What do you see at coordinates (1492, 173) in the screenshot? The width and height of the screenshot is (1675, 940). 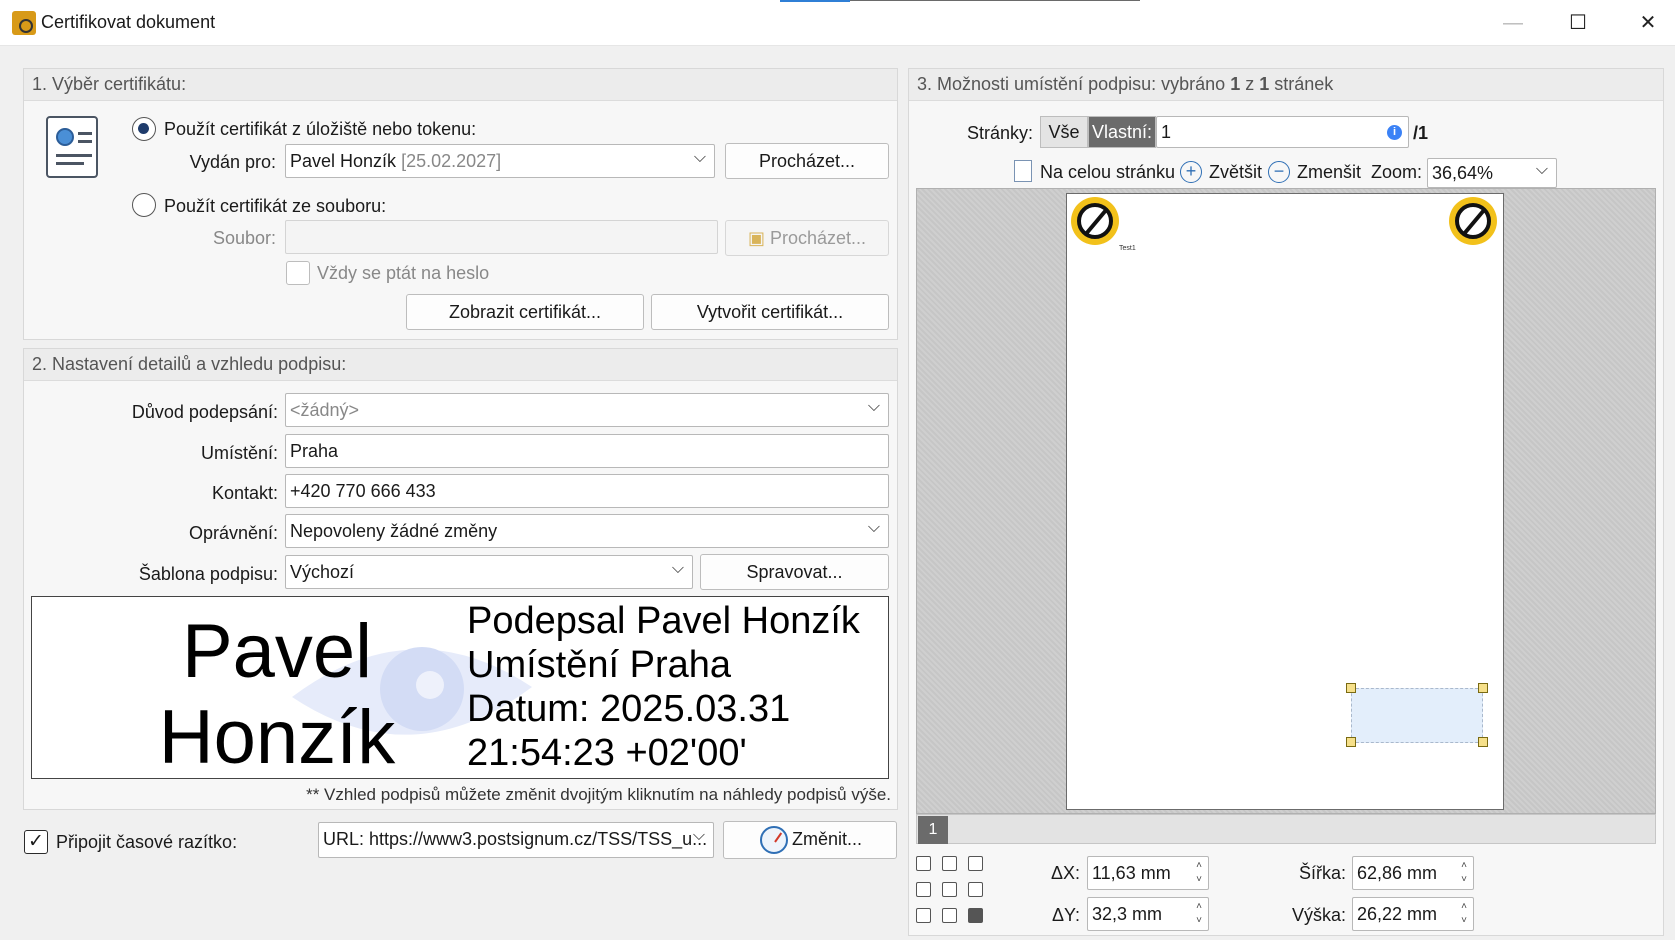 I see `zoom-select: 36,64% ⌵` at bounding box center [1492, 173].